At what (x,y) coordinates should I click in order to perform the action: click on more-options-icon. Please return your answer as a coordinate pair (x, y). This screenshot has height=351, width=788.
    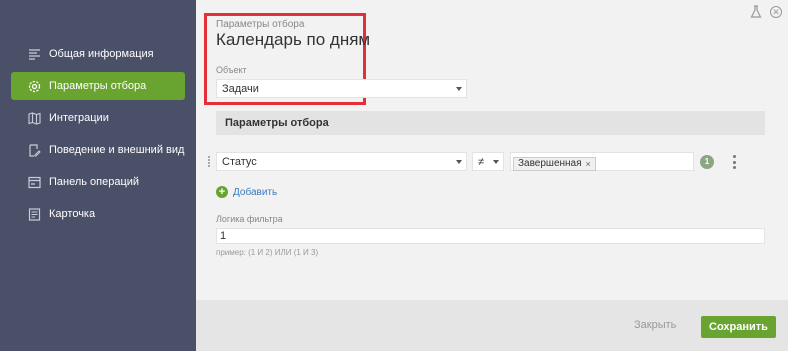
    Looking at the image, I should click on (735, 162).